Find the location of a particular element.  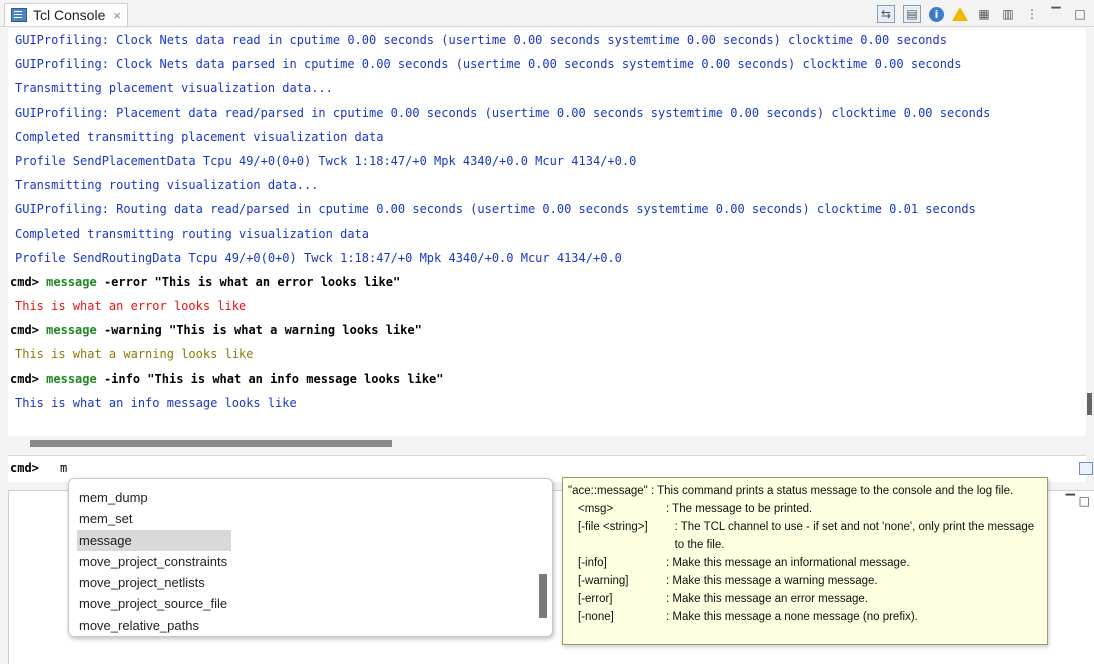

tooltip-param: <msg> : The message to be printed. is located at coordinates (805, 509).